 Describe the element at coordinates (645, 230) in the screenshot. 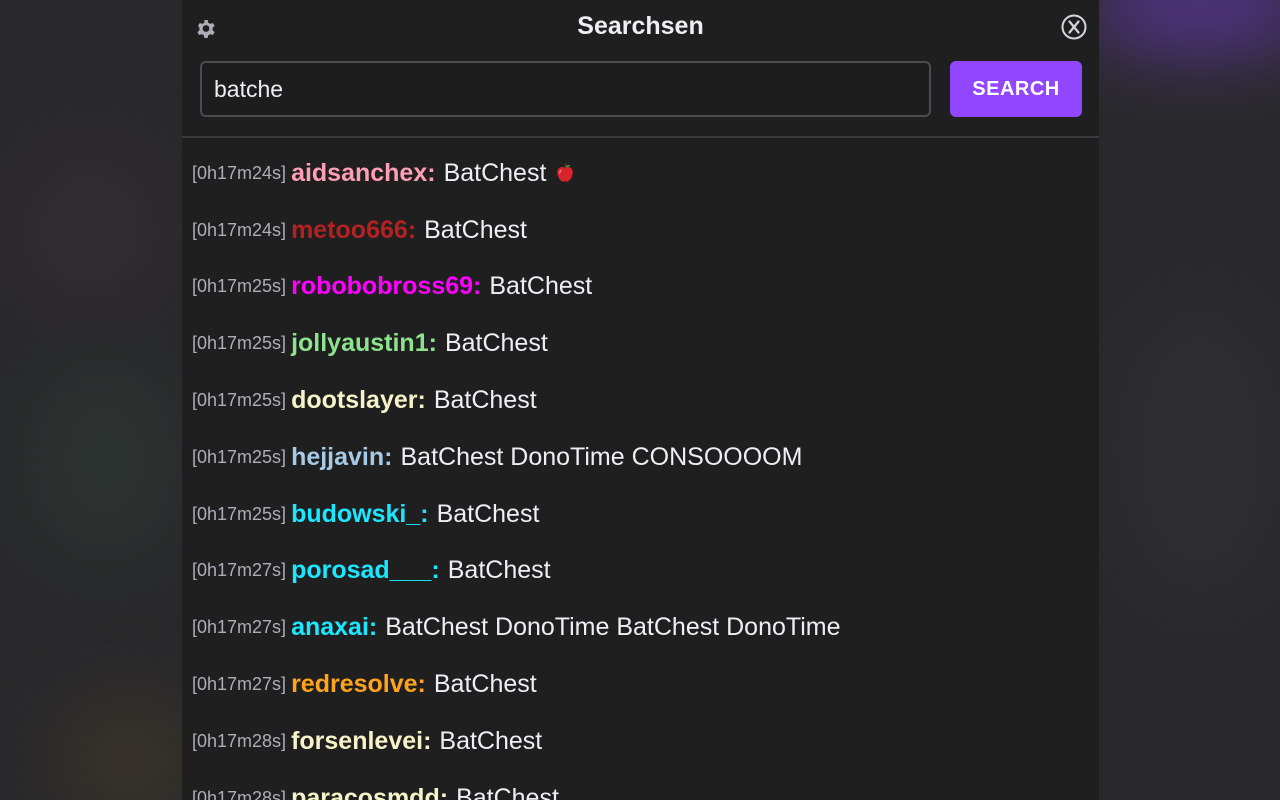

I see `chat-message: [0h17m24s] metoo666: BatChest` at that location.